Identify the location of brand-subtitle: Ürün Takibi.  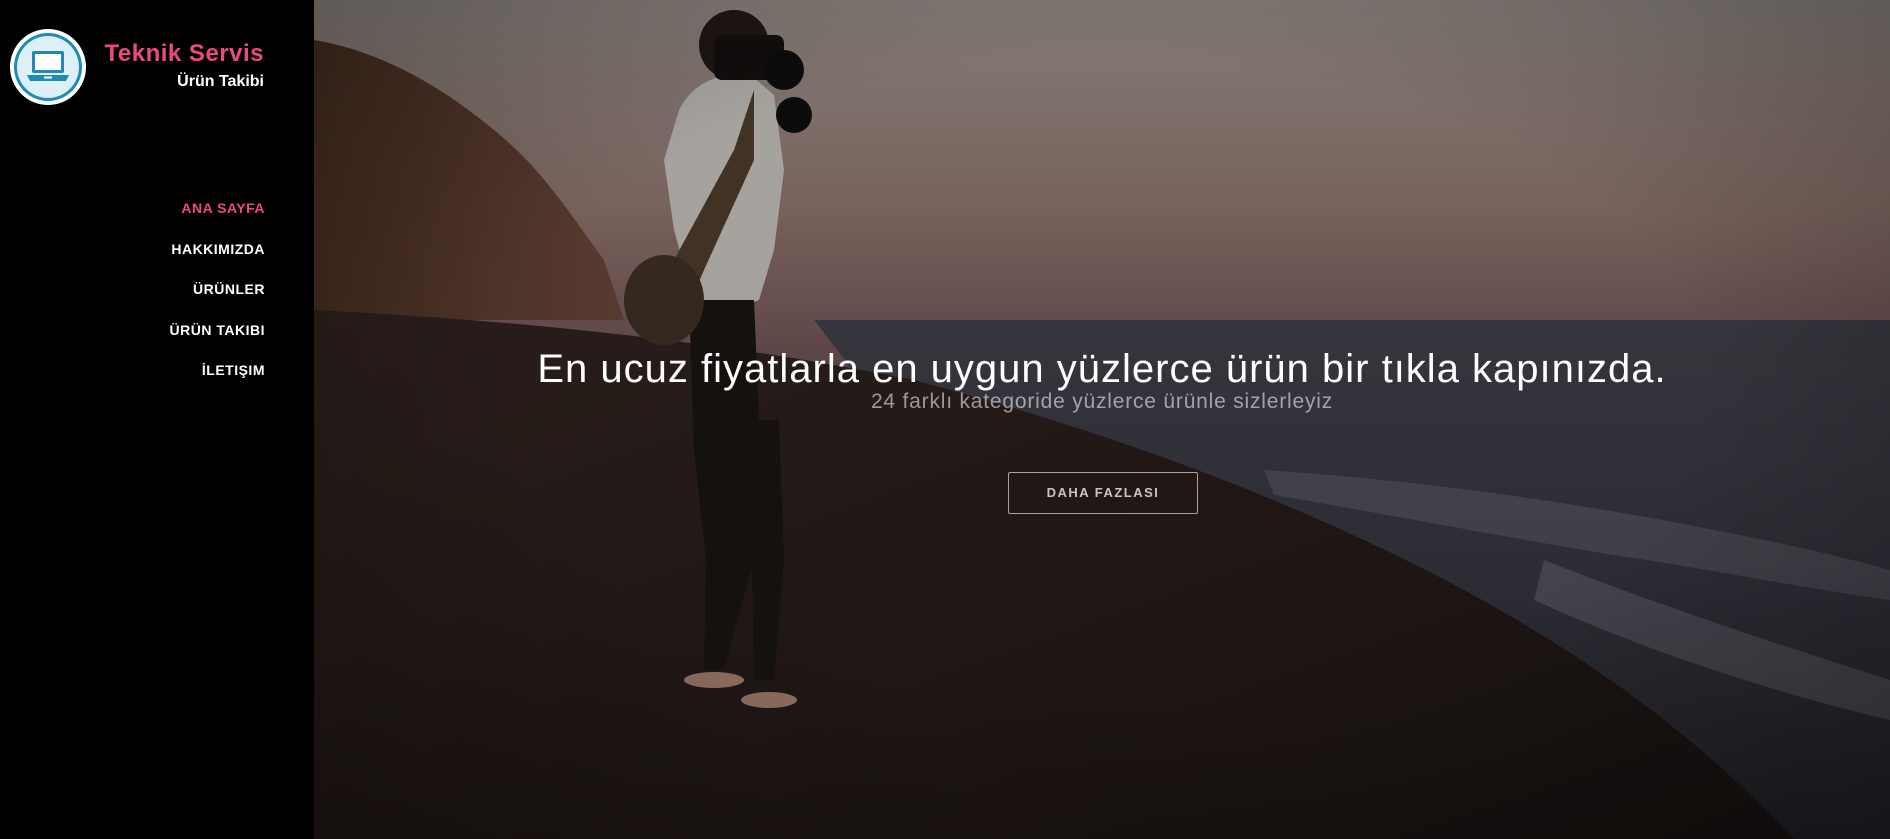
(220, 81).